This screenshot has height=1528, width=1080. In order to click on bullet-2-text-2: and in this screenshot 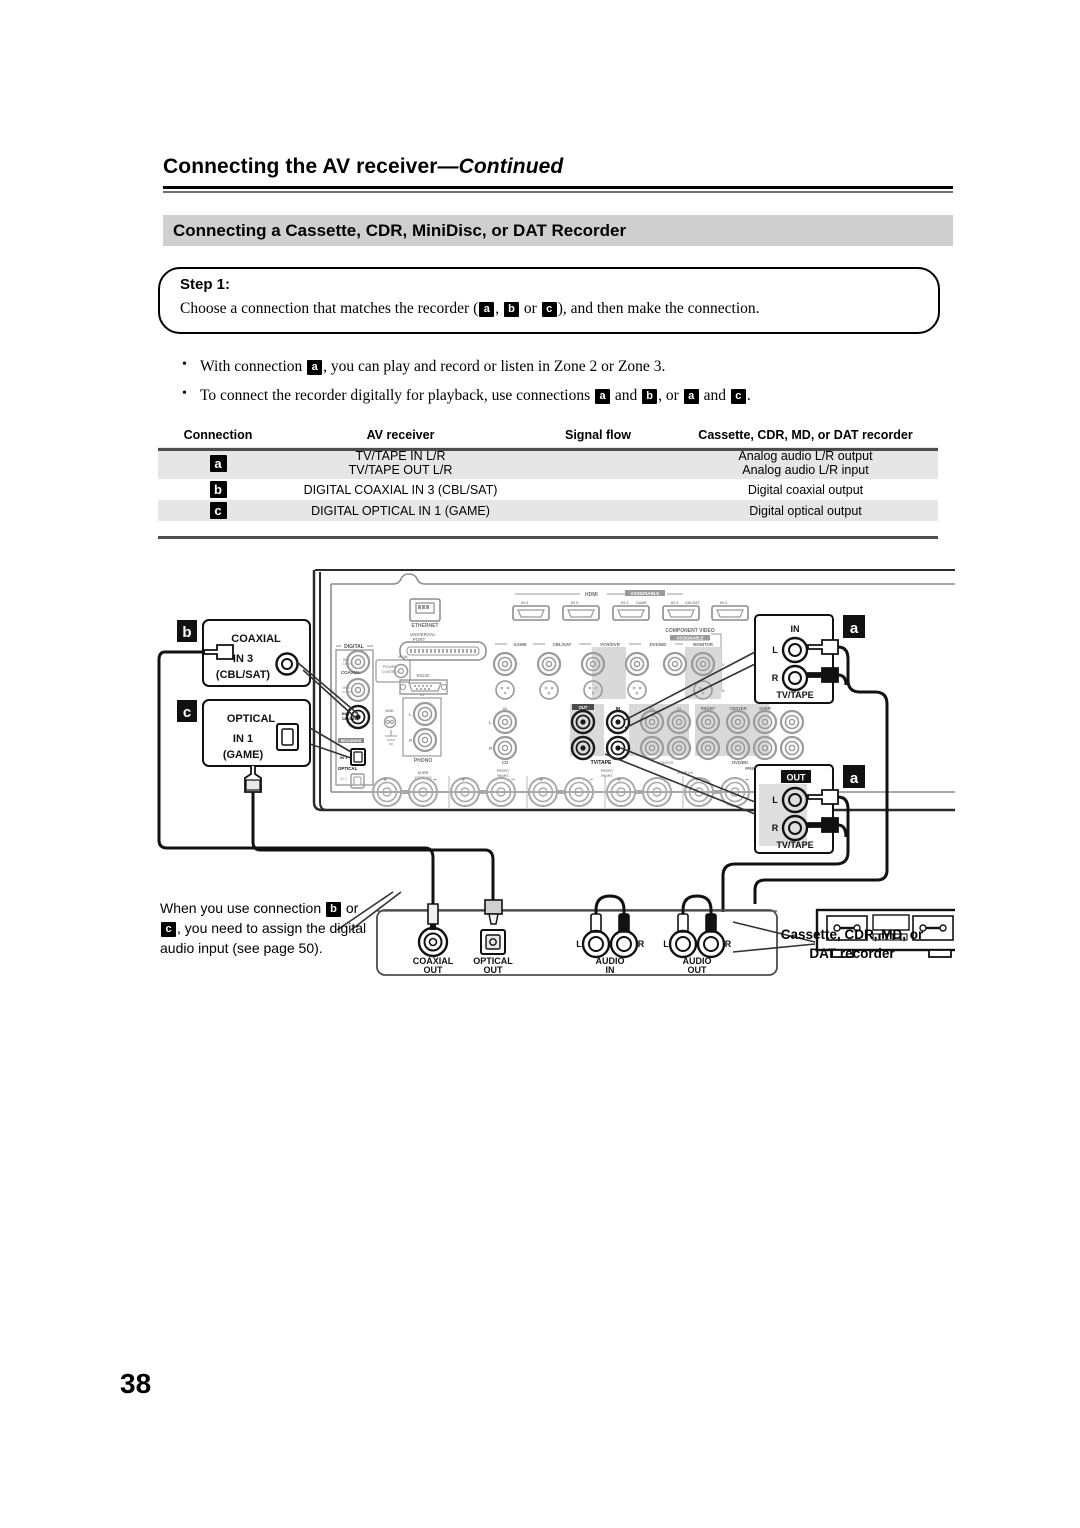, I will do `click(626, 395)`.